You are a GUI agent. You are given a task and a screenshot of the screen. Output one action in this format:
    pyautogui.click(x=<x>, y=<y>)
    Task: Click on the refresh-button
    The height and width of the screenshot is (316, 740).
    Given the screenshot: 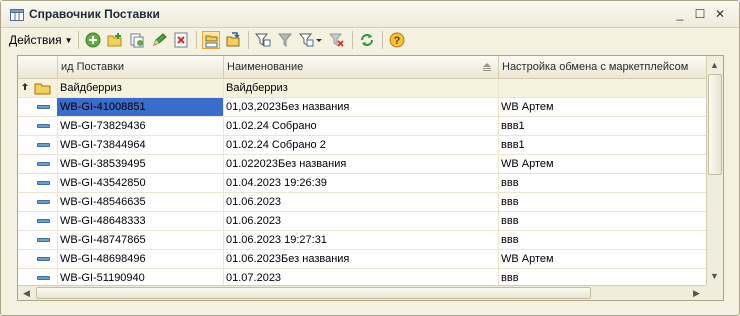 What is the action you would take?
    pyautogui.click(x=367, y=40)
    